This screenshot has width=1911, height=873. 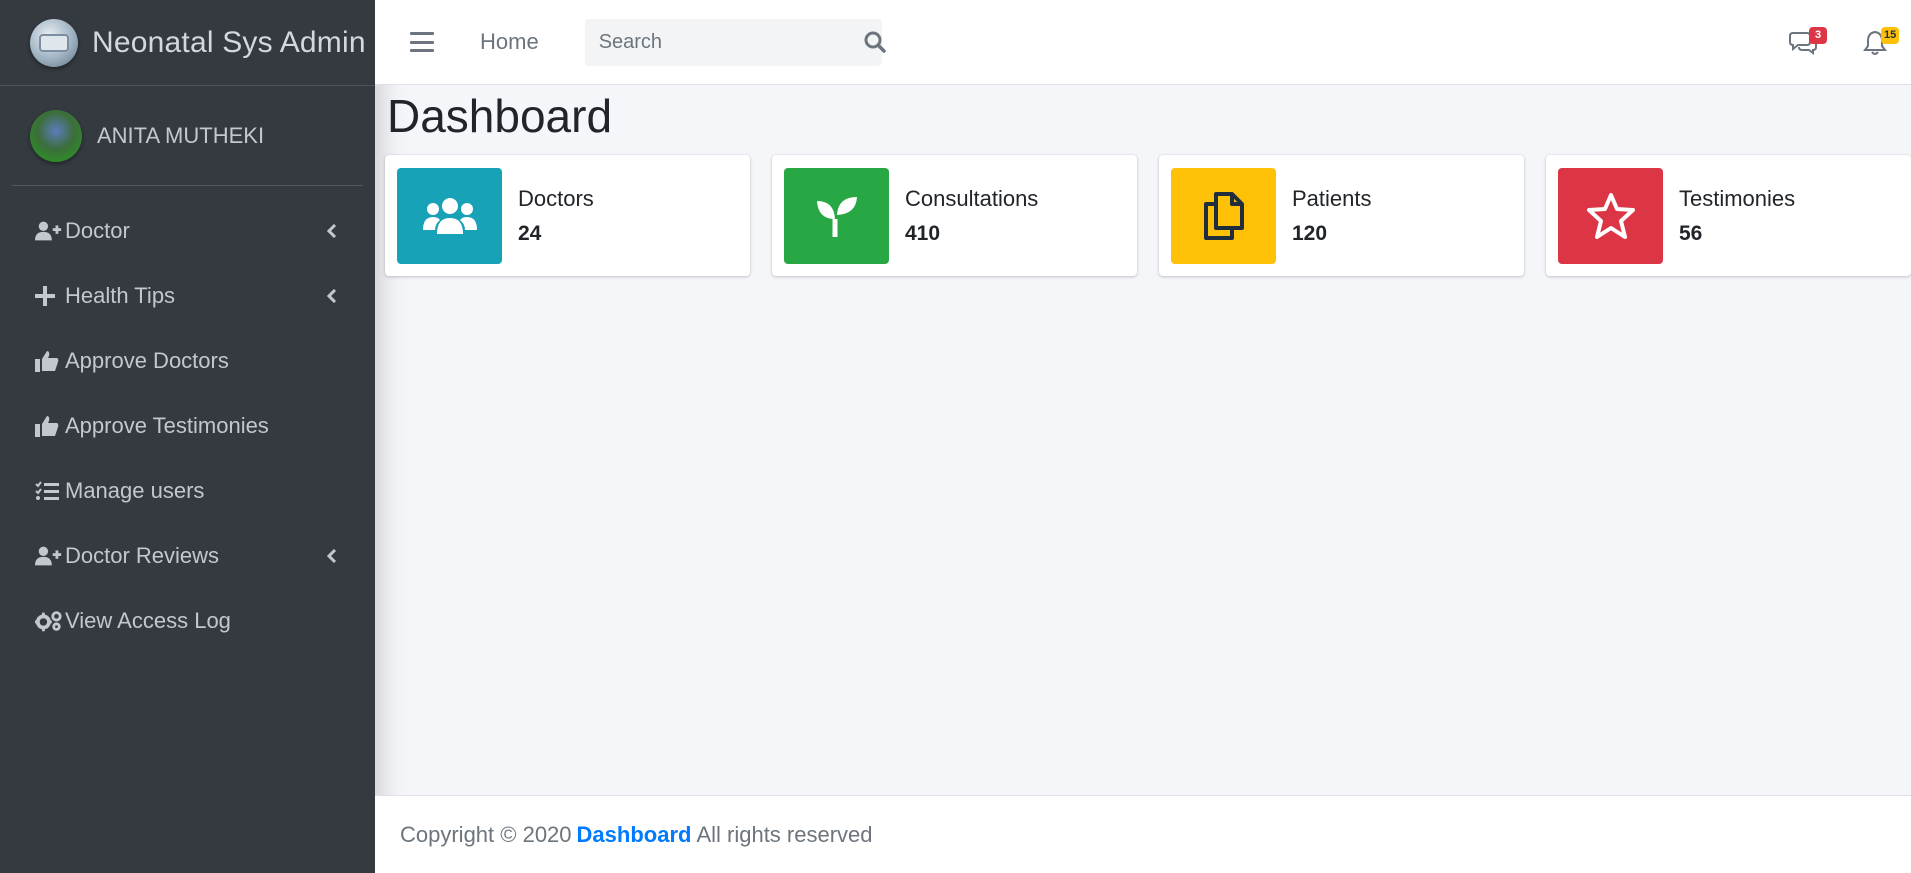 I want to click on page-title: Dashboard, so click(x=500, y=116).